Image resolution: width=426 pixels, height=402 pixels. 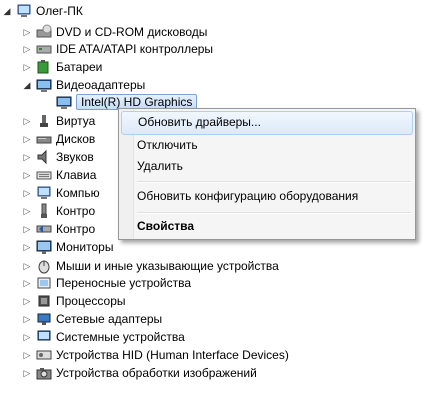 I want to click on tree-item-keyboard: ▷ Клавиа, so click(x=59, y=175).